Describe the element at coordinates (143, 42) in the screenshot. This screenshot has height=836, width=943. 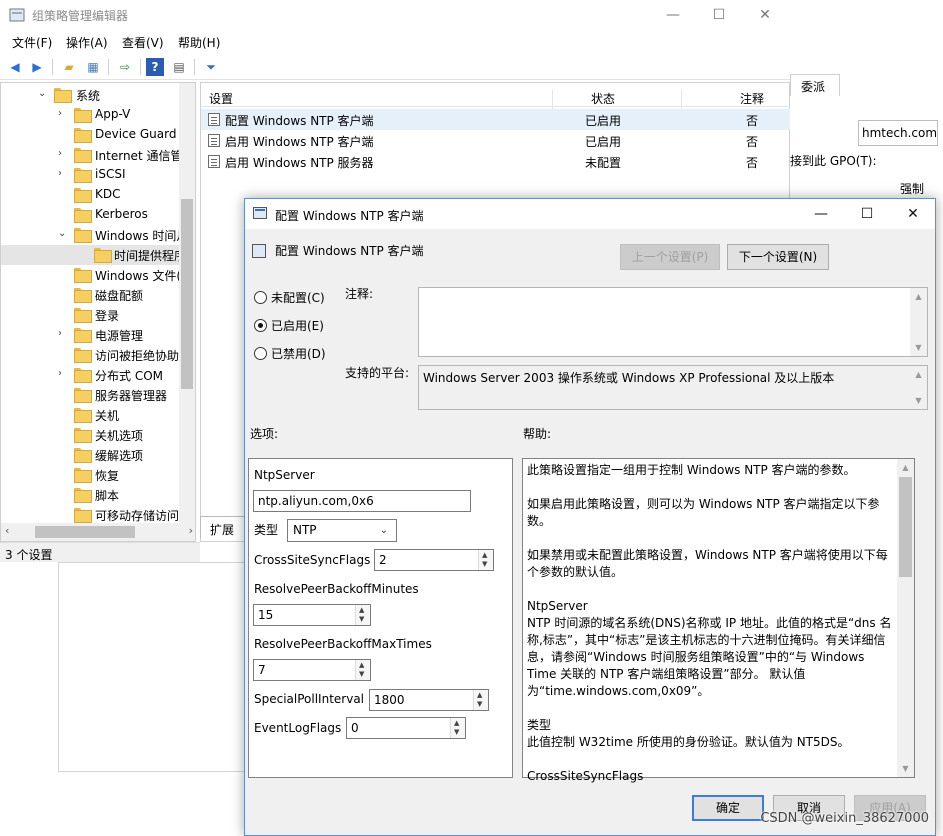
I see `menu-view: 查看(V)` at that location.